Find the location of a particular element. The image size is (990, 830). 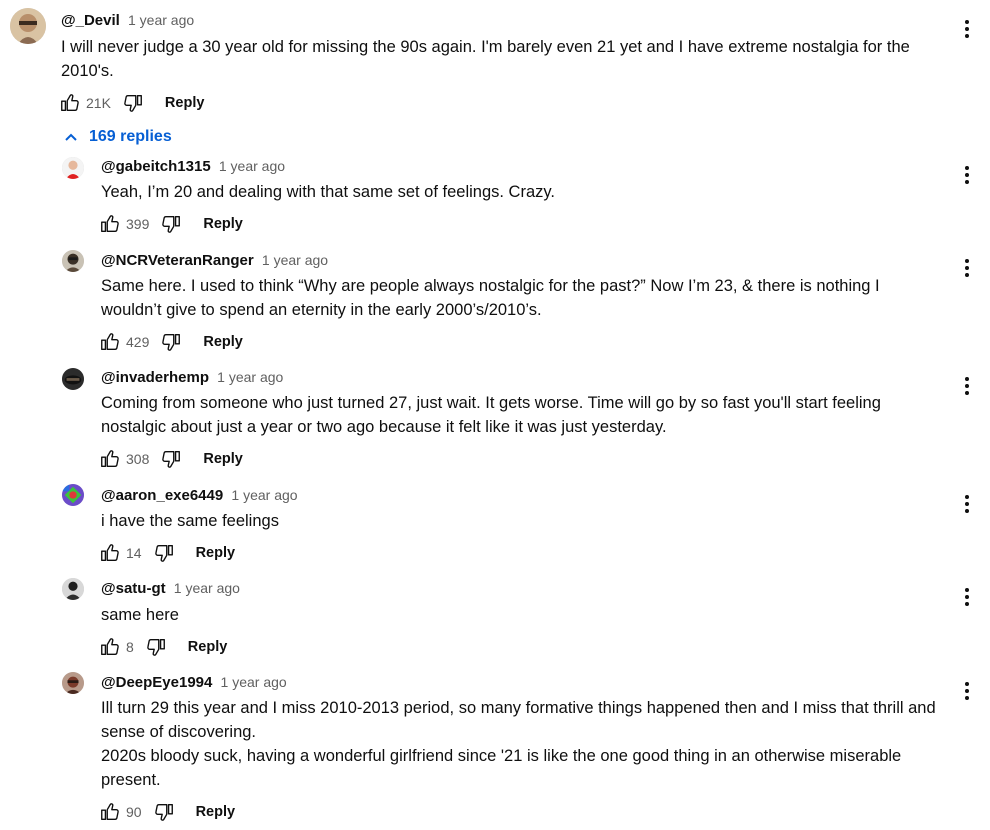

like-count: 429 is located at coordinates (138, 342).